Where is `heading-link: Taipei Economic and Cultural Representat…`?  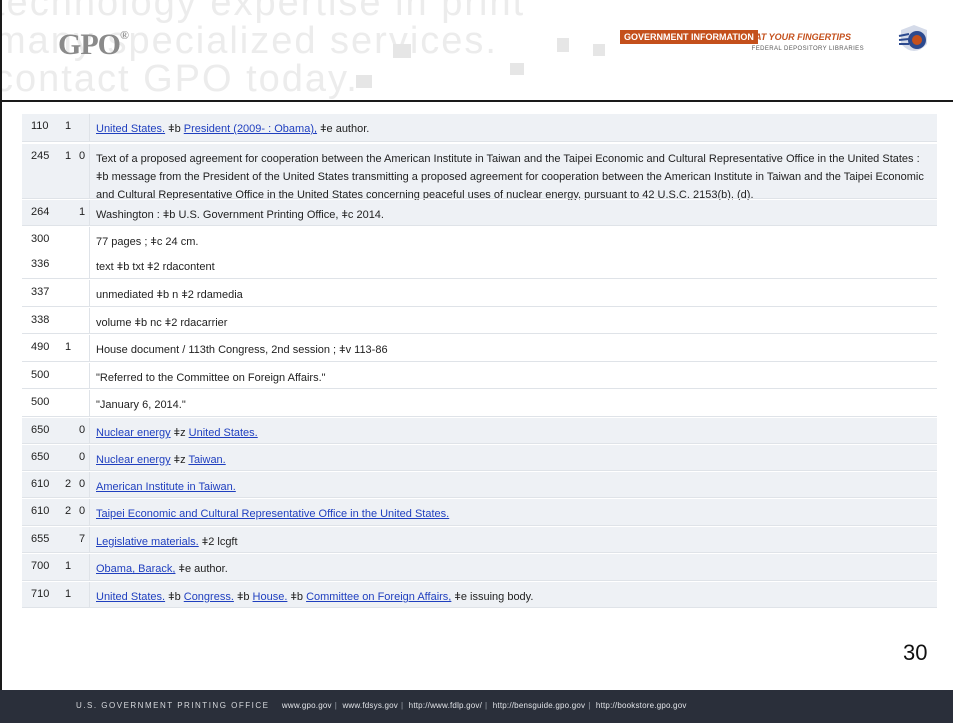
heading-link: Taipei Economic and Cultural Representat… is located at coordinates (272, 514).